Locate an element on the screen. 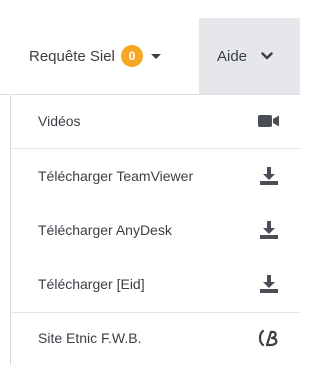  menu-item-label: Télécharger AnyDesk is located at coordinates (105, 230).